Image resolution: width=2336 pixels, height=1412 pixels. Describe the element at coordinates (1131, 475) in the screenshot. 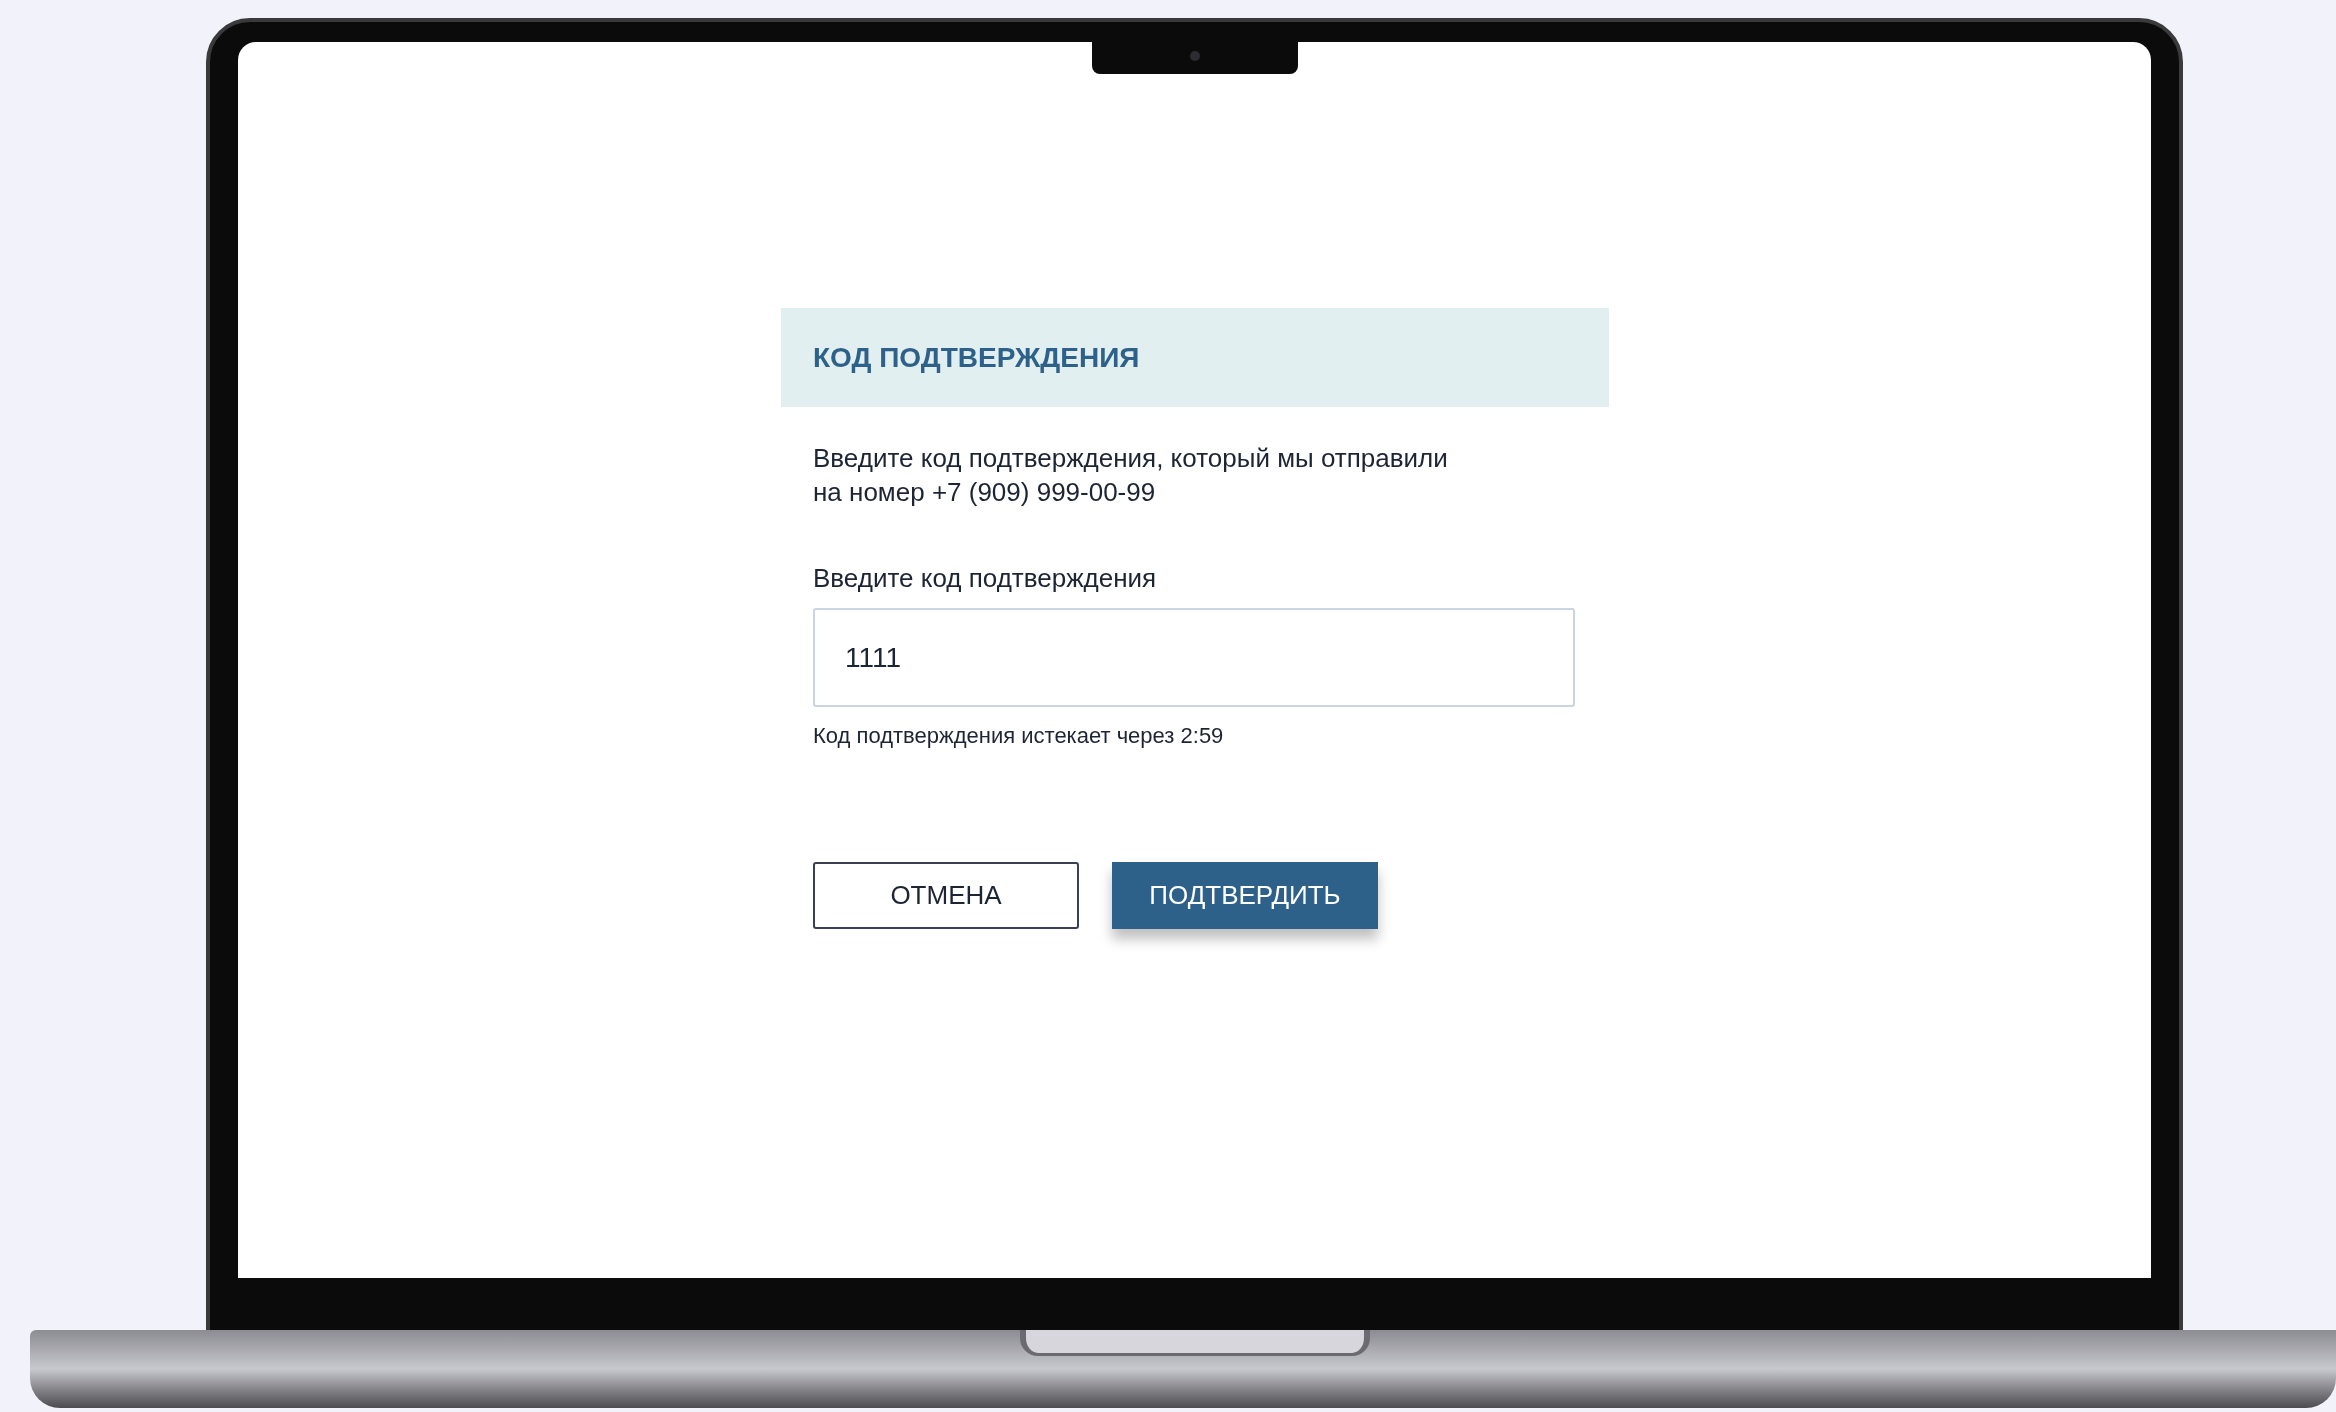

I see `instruction-text: Введите код подтверждения, который мы отправили на номер +7 (909) 999-00-99` at that location.